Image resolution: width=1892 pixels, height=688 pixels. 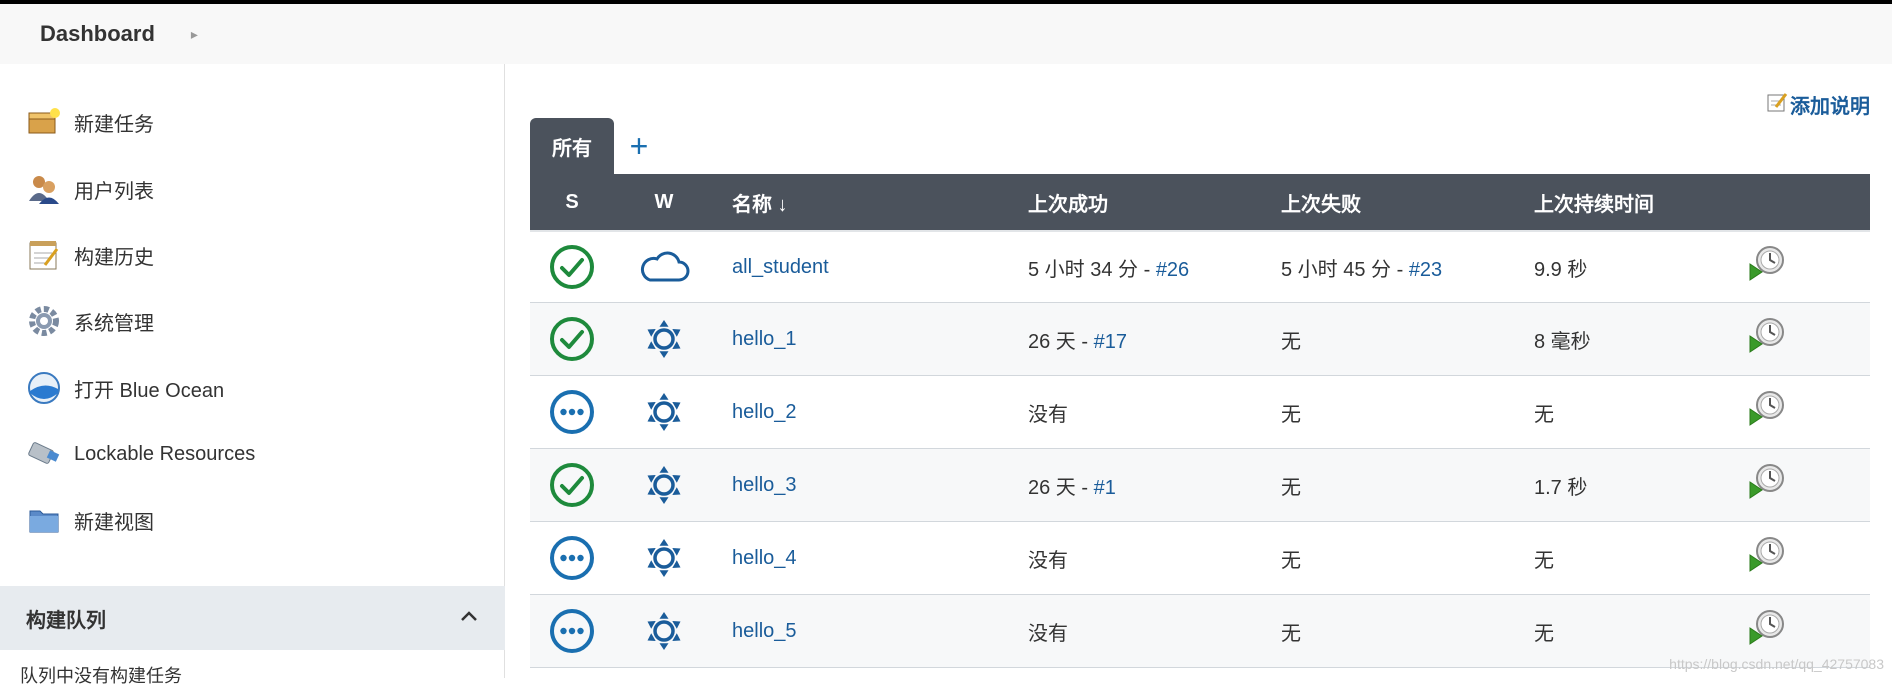 What do you see at coordinates (194, 34) in the screenshot?
I see `breadcrumb-chevron-icon: ▸` at bounding box center [194, 34].